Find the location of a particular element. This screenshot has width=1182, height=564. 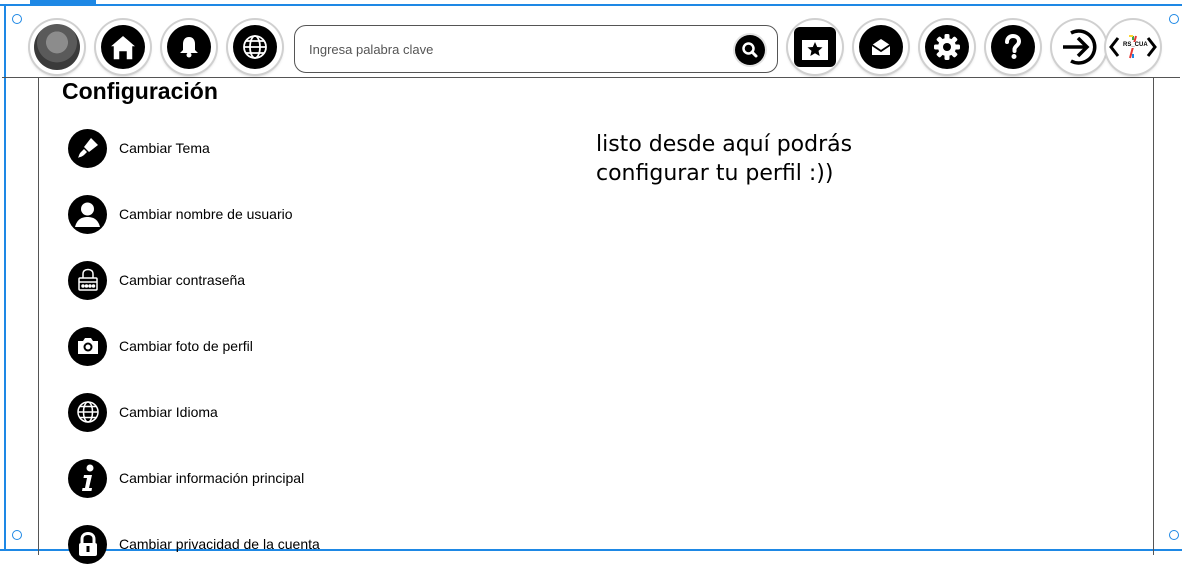

messages-button is located at coordinates (881, 47).